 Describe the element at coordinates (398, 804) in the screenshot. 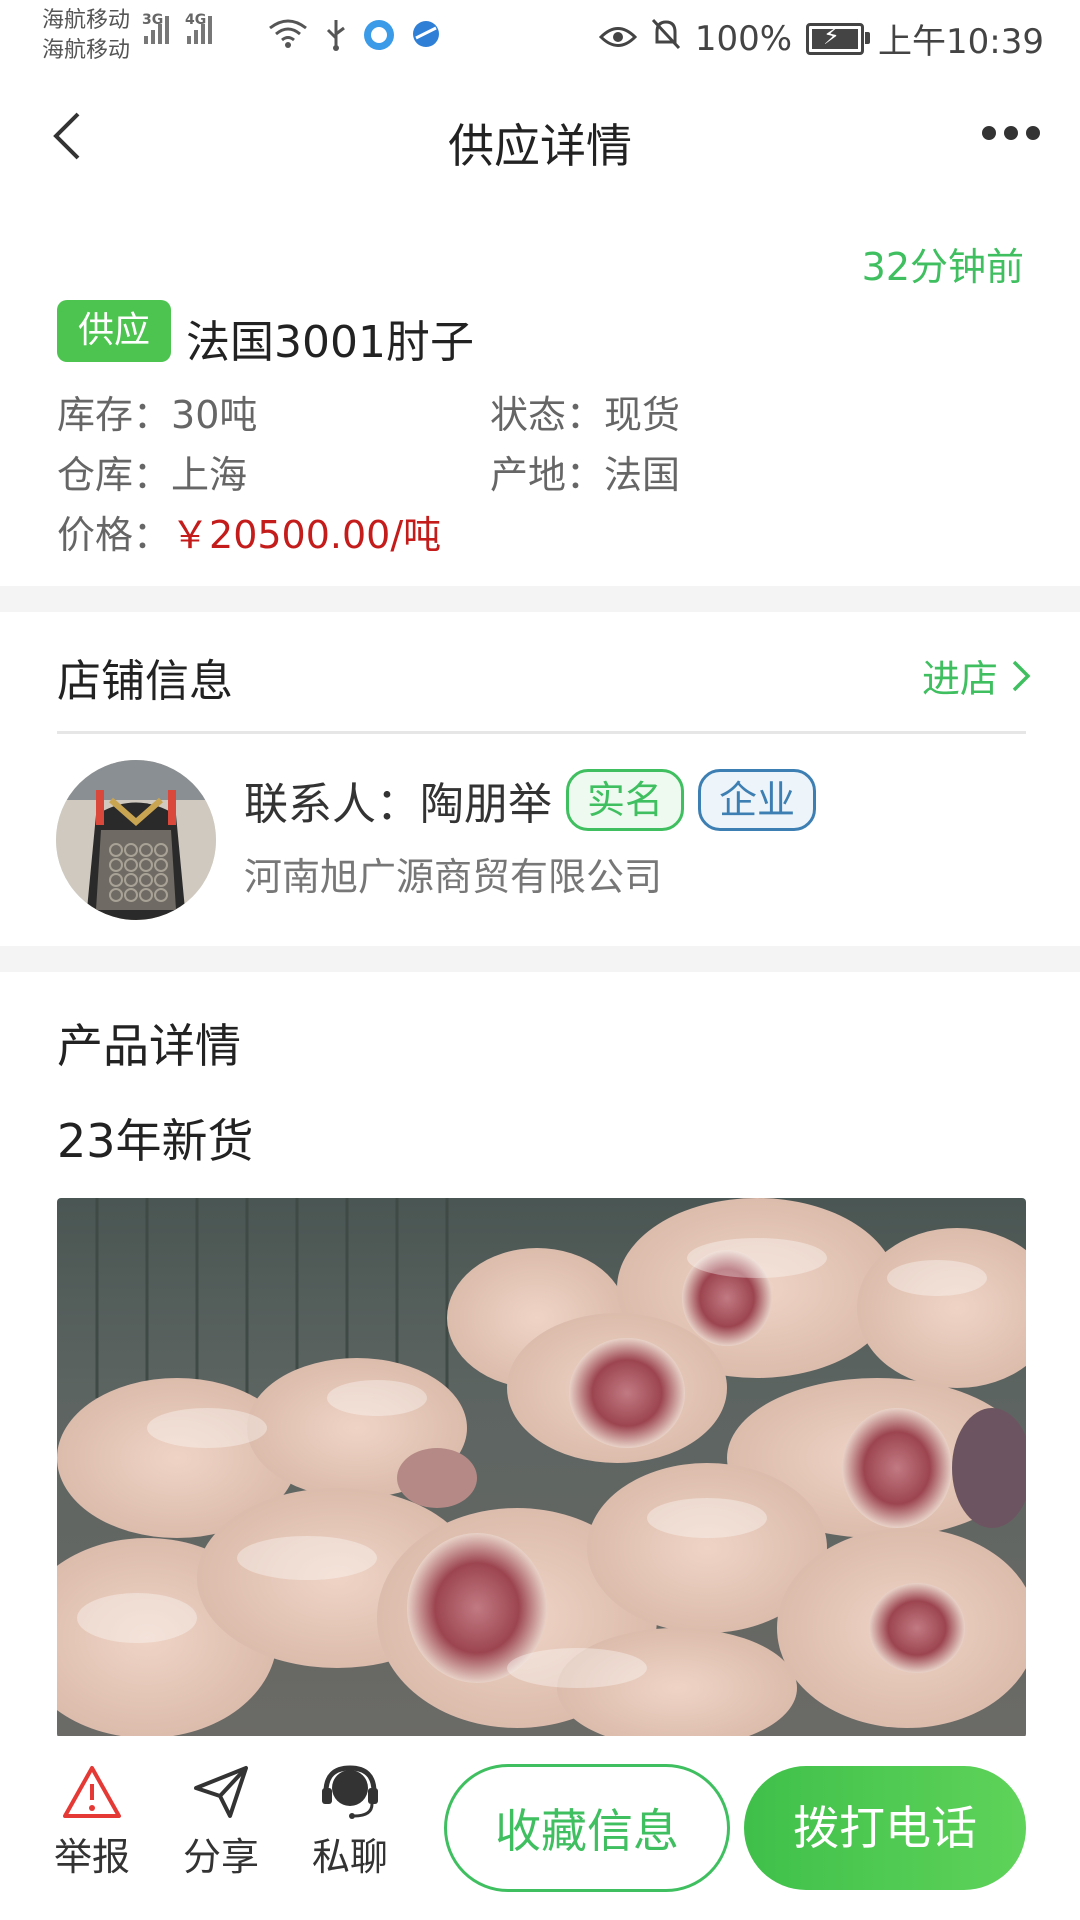

I see `contact-name: 联系人：陶朋举` at that location.